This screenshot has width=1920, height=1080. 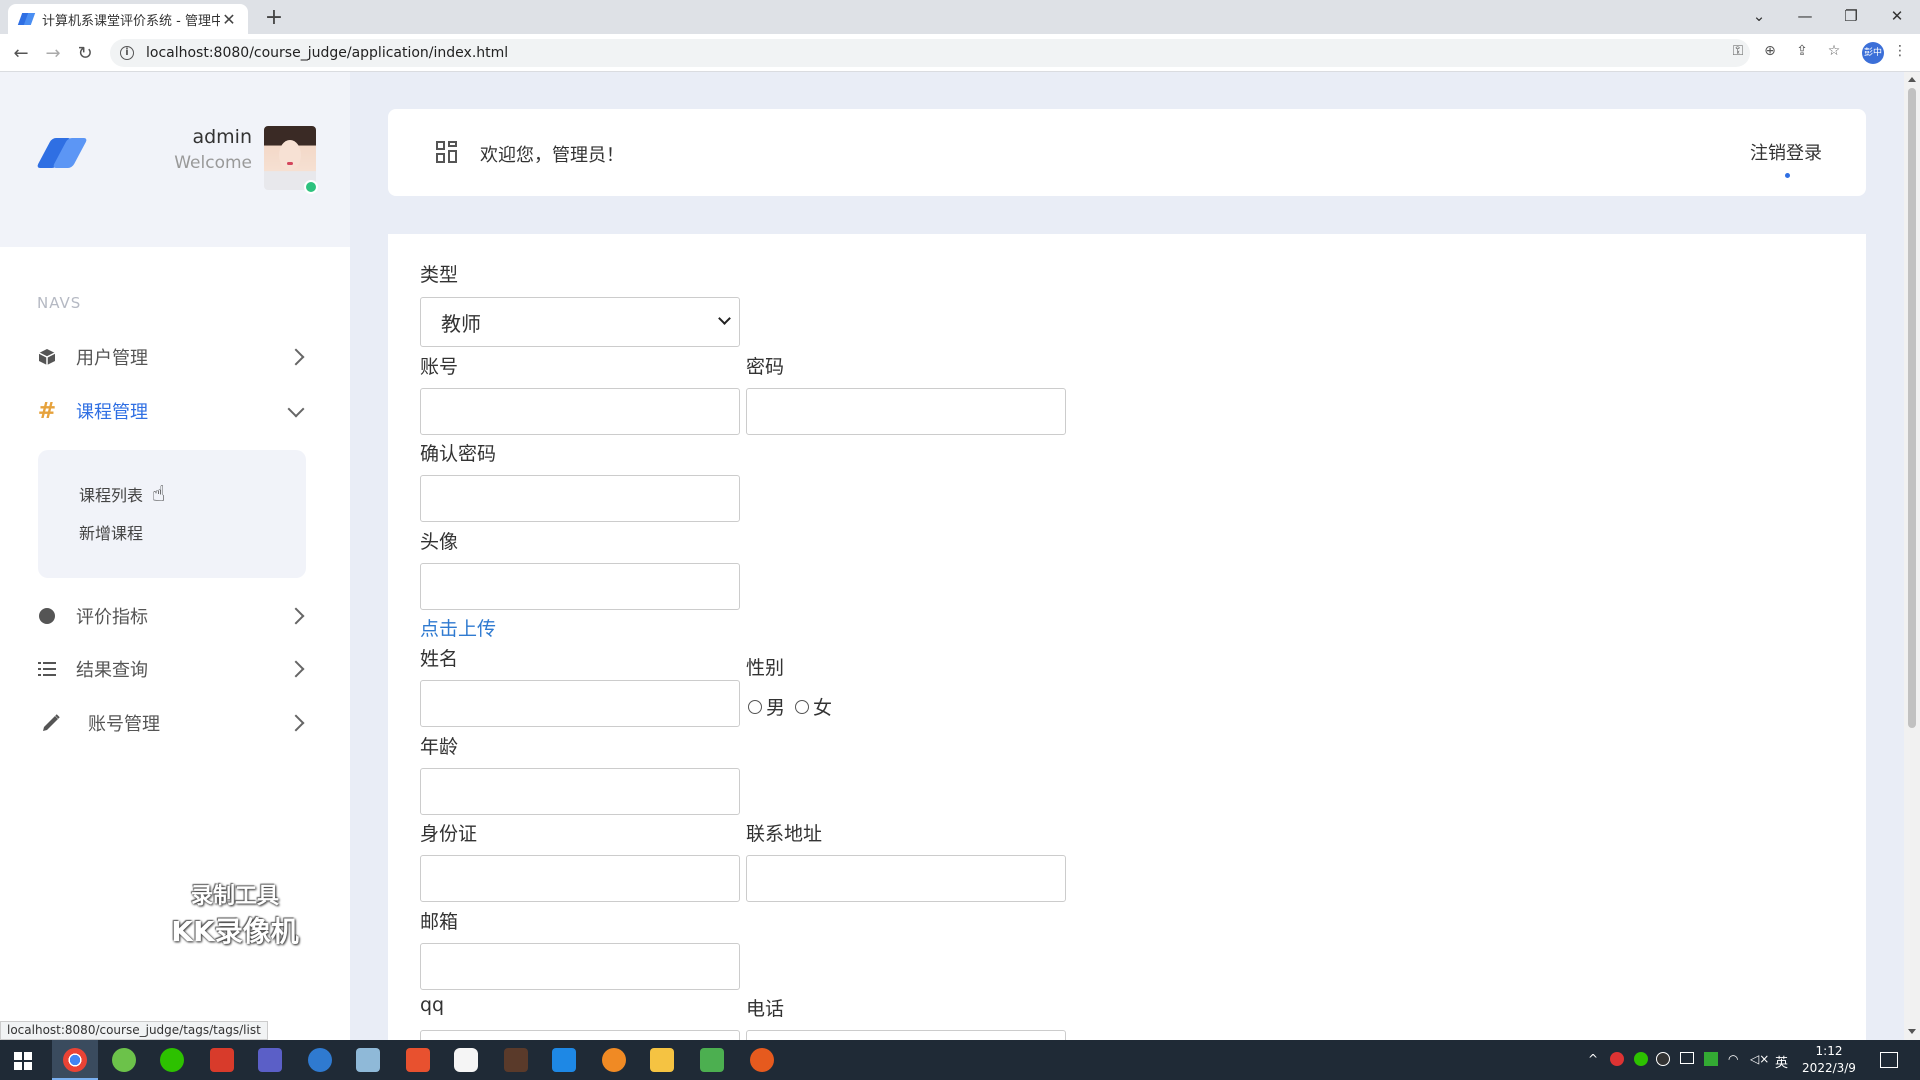 I want to click on course-submenu: 课程列表 新增课程, so click(x=172, y=514).